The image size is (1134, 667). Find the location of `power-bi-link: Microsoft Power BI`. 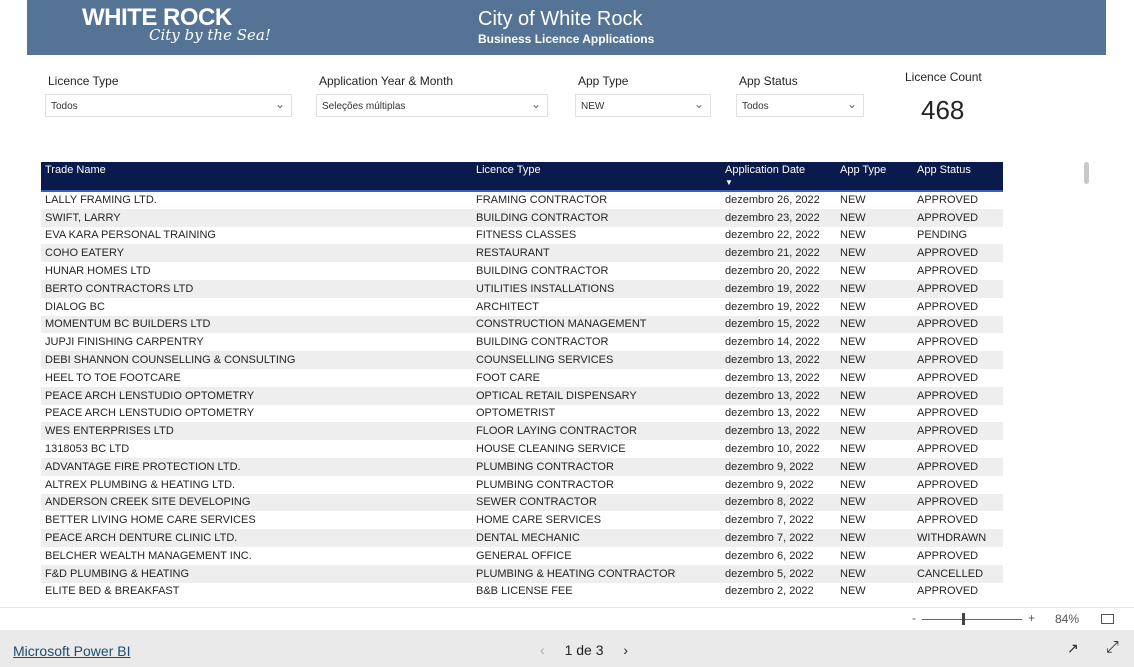

power-bi-link: Microsoft Power BI is located at coordinates (71, 651).